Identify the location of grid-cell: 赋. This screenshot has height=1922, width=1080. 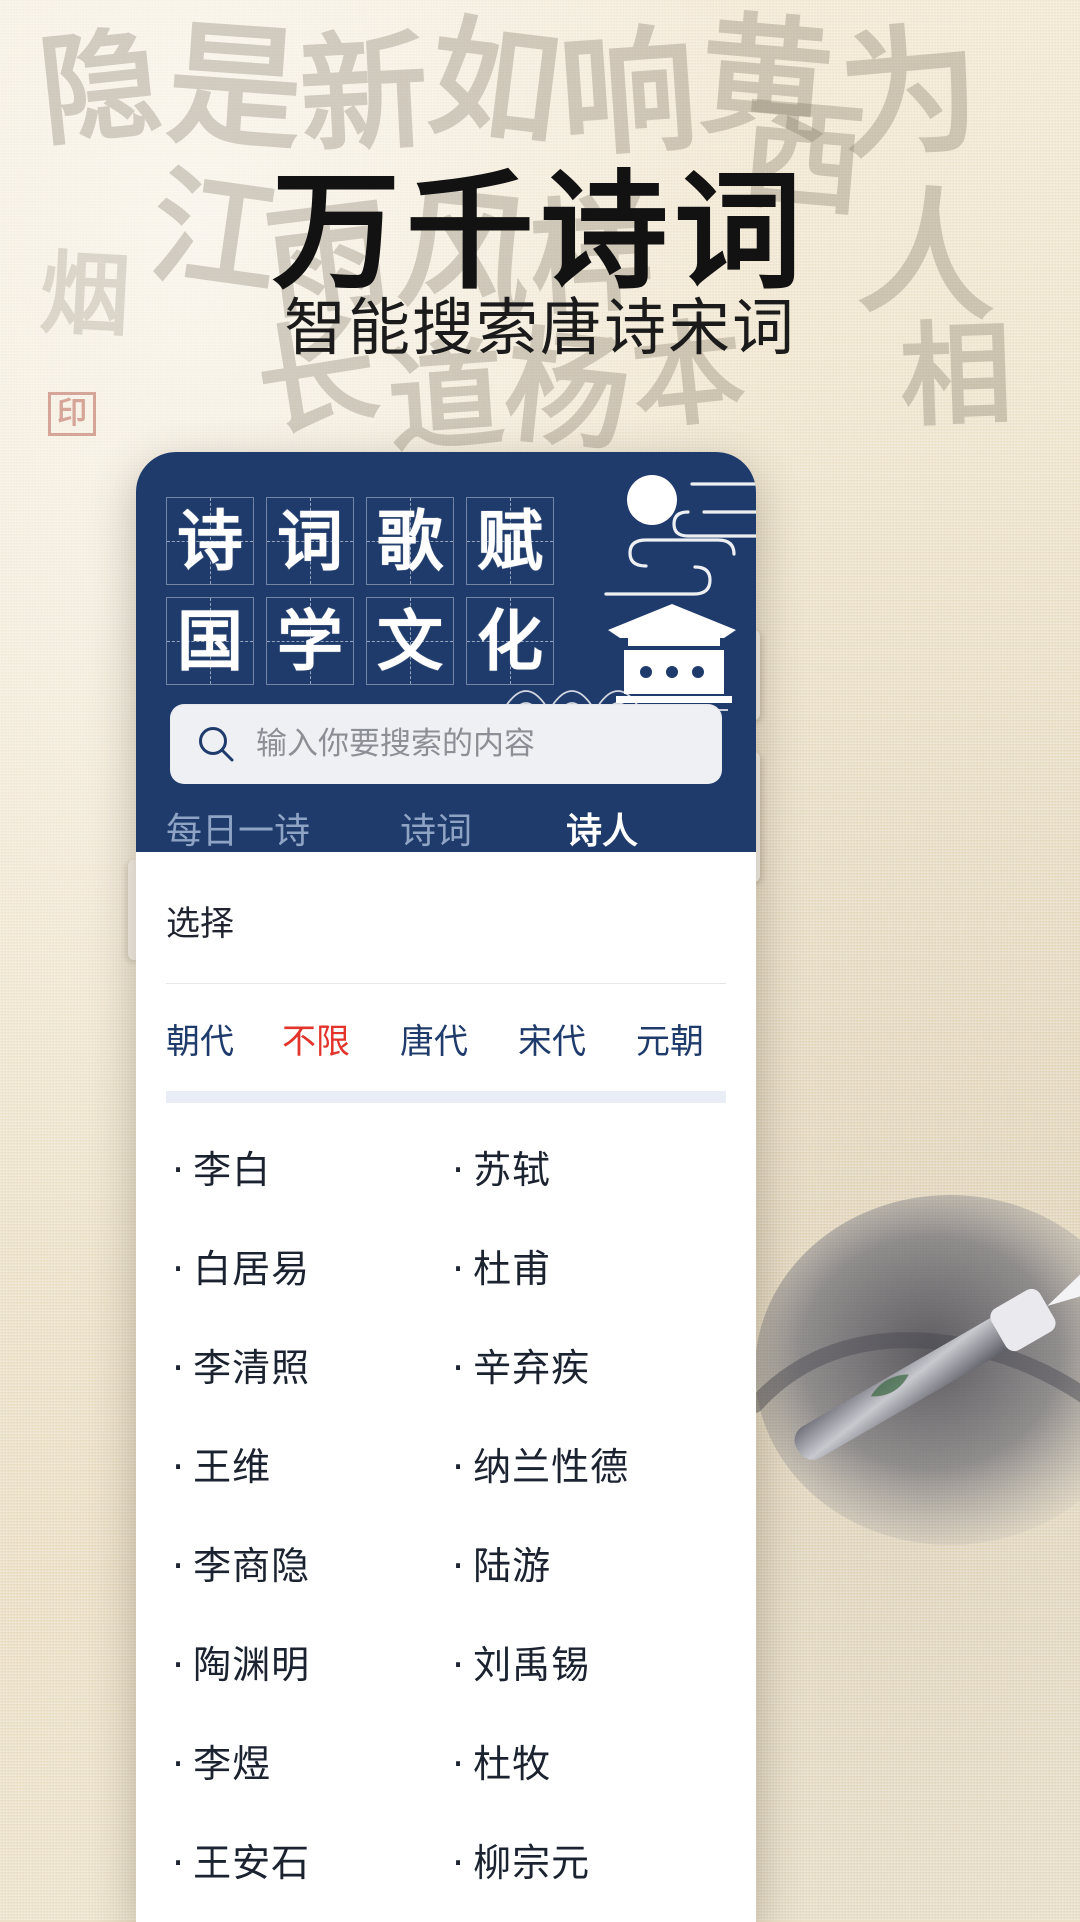
(510, 541).